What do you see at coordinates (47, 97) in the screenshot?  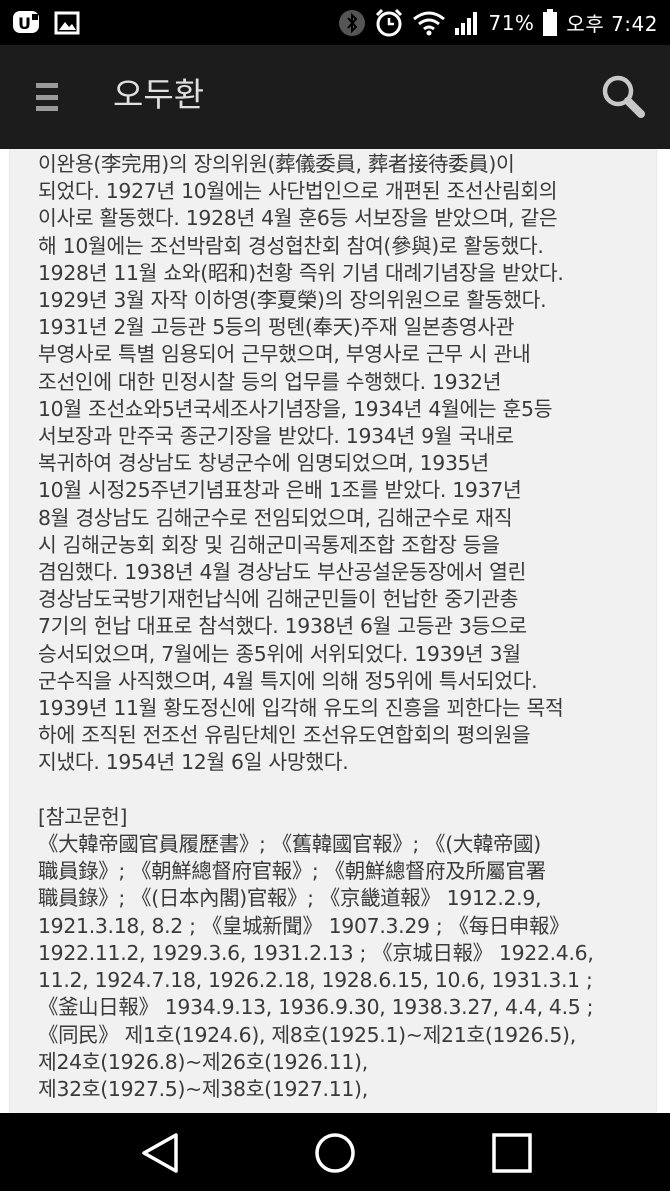 I see `menu-button` at bounding box center [47, 97].